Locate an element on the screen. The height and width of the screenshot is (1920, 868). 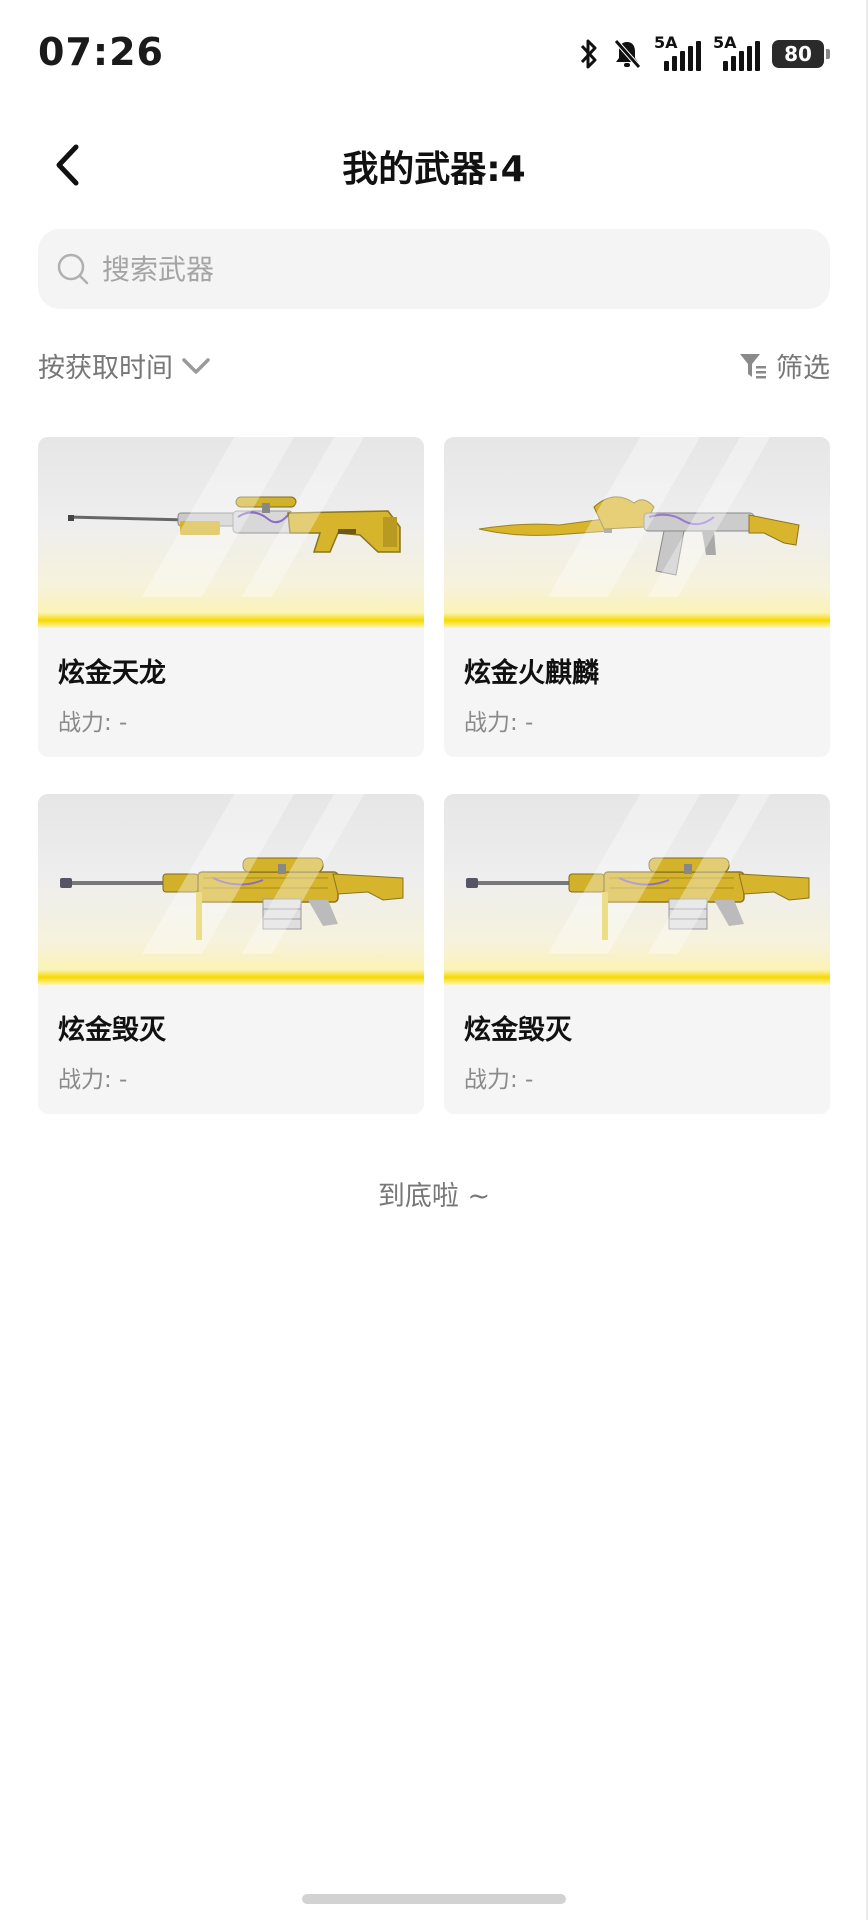
mute-bell-icon is located at coordinates (627, 54).